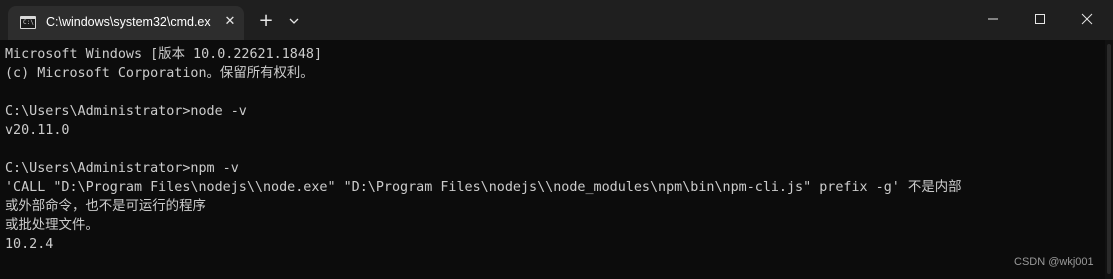 The height and width of the screenshot is (279, 1113). What do you see at coordinates (29, 244) in the screenshot?
I see `console-line: 10.2.4` at bounding box center [29, 244].